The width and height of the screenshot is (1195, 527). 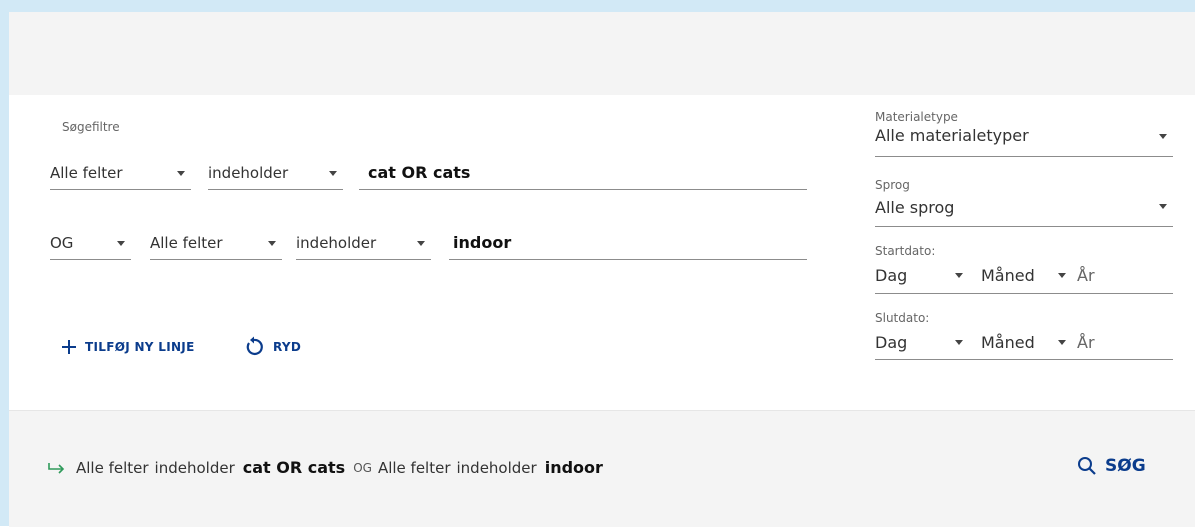 What do you see at coordinates (628, 244) in the screenshot?
I see `query-input-row2: indoor` at bounding box center [628, 244].